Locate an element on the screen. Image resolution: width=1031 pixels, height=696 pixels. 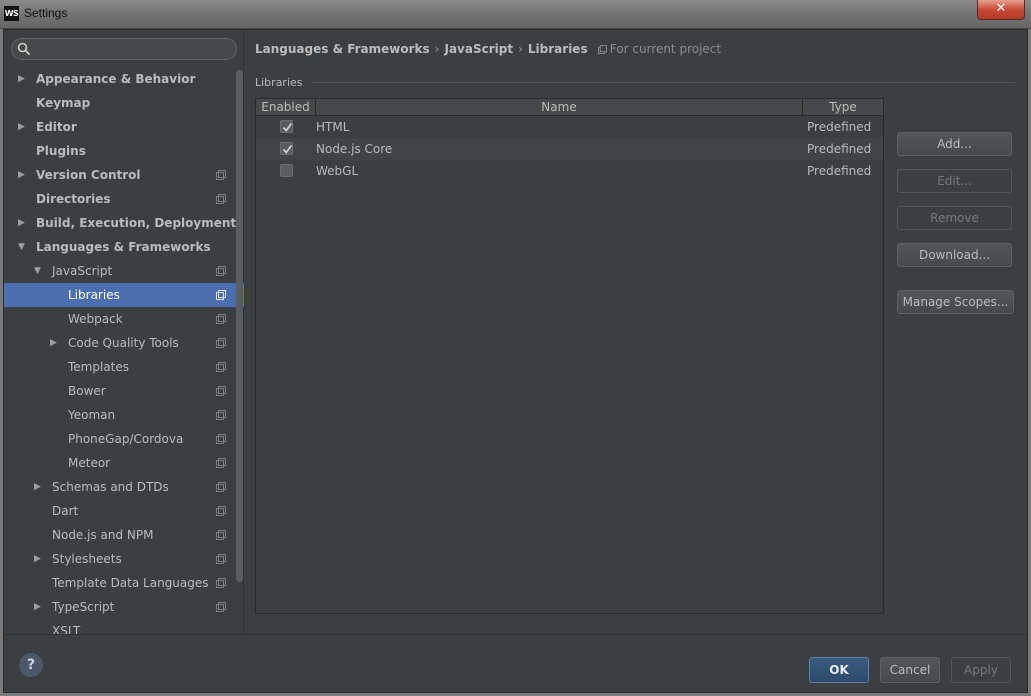
sidebar-item-label: Yeoman is located at coordinates (92, 415).